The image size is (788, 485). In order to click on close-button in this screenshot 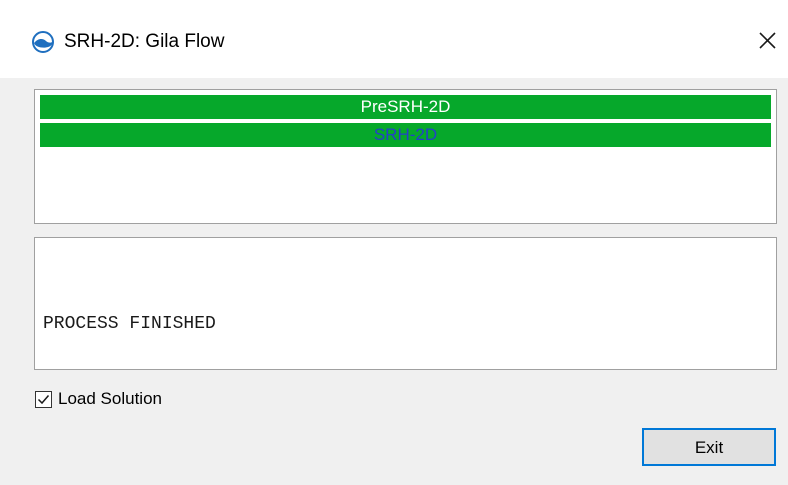, I will do `click(767, 41)`.